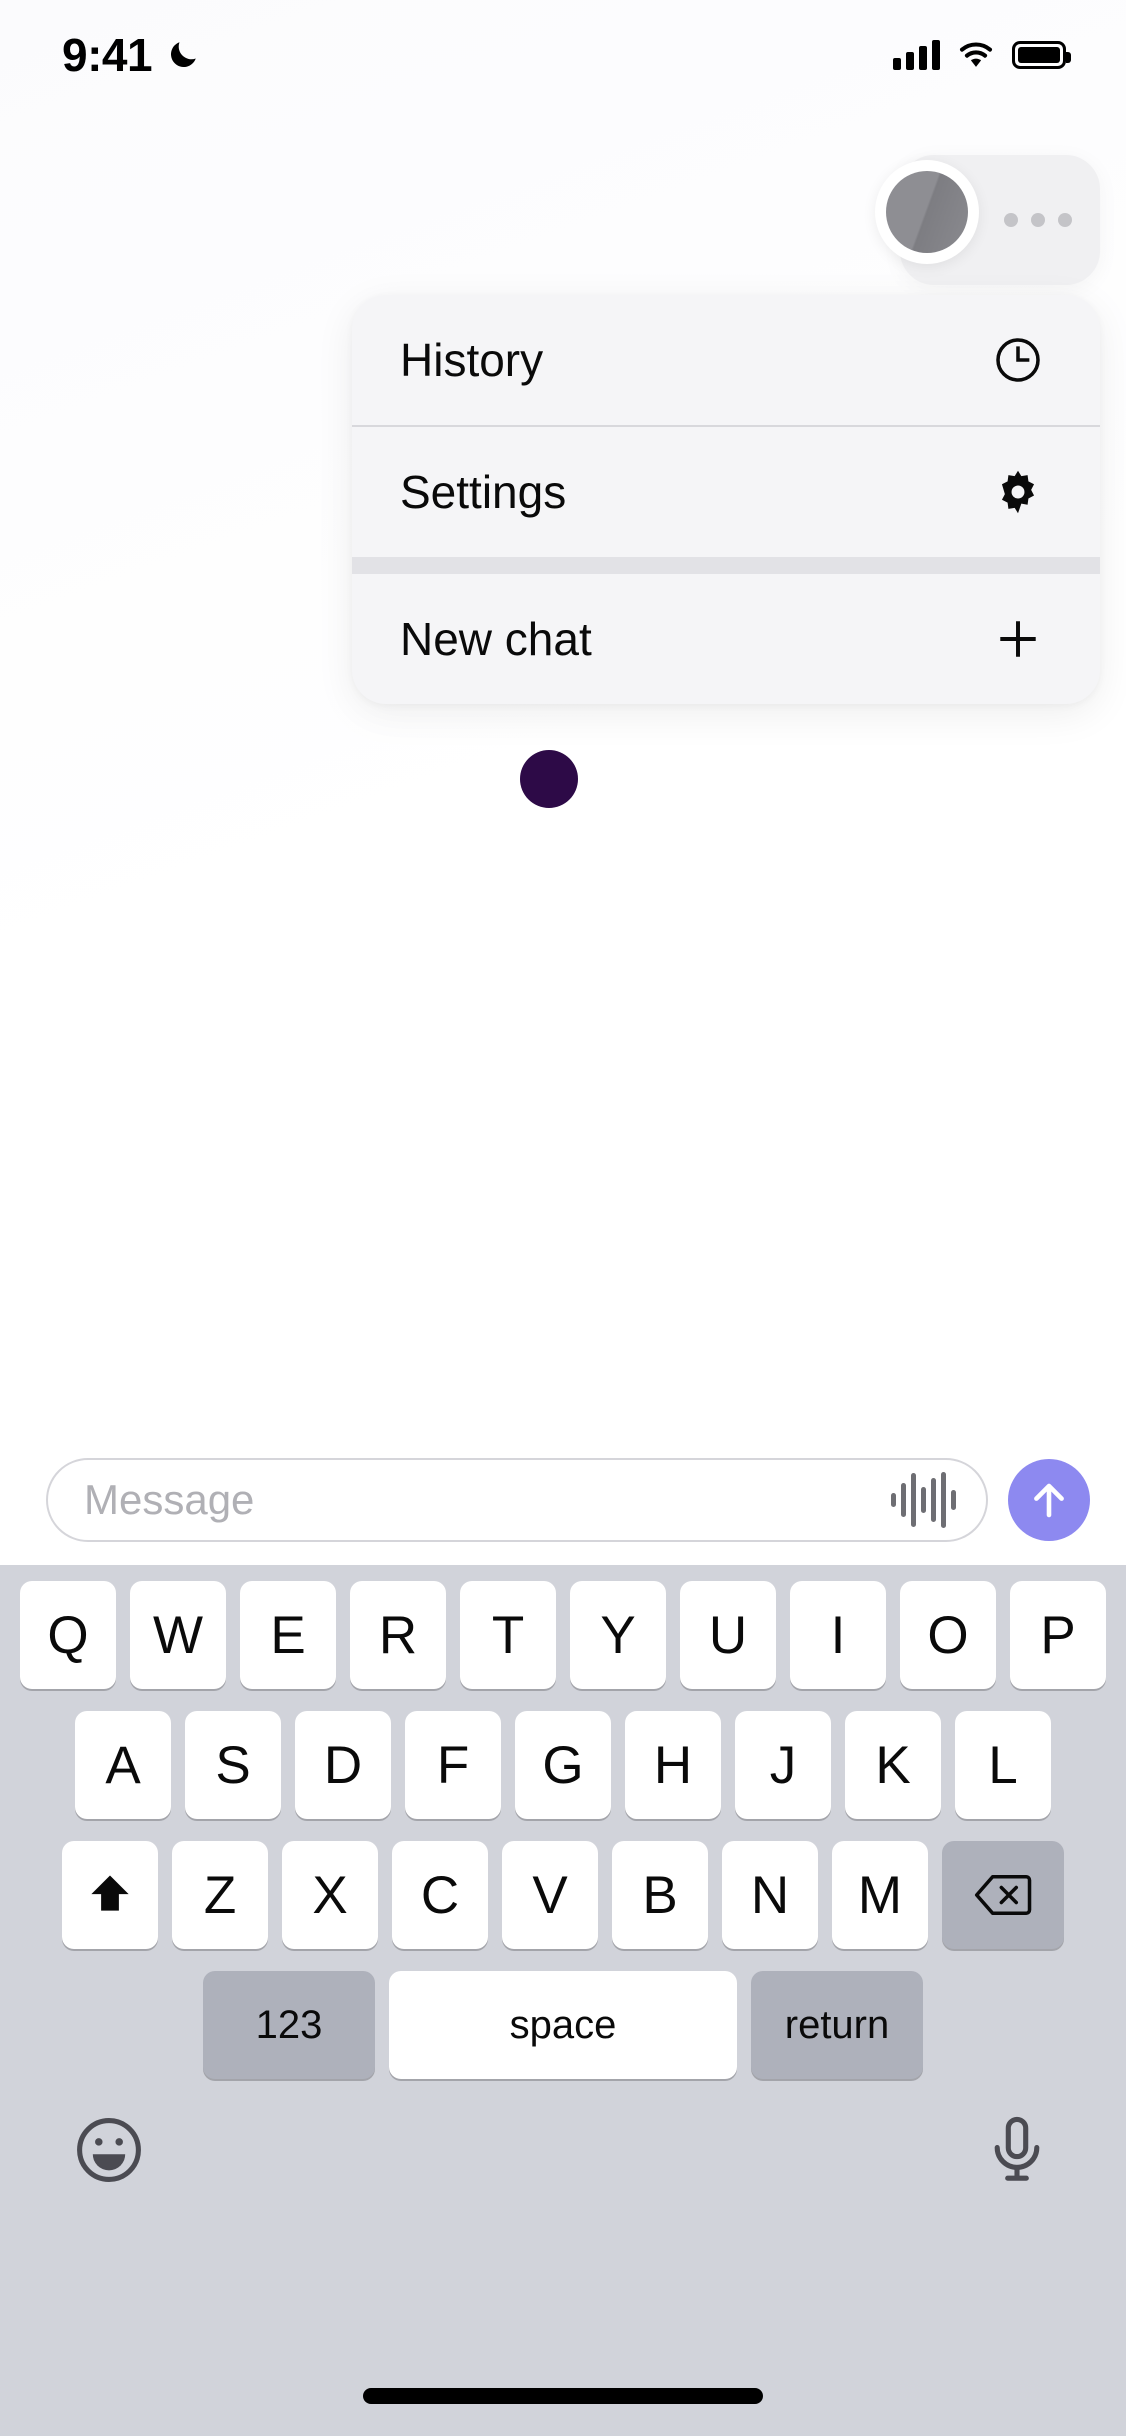  What do you see at coordinates (916, 55) in the screenshot?
I see `cellular-signal-icon` at bounding box center [916, 55].